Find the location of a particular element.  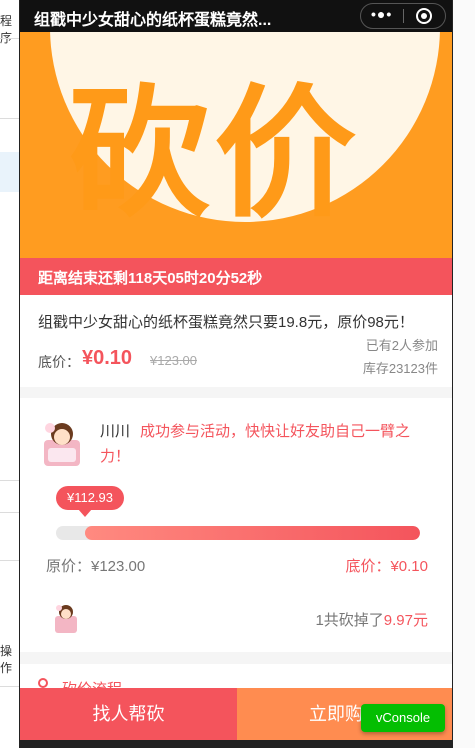

process-icon is located at coordinates (43, 683).